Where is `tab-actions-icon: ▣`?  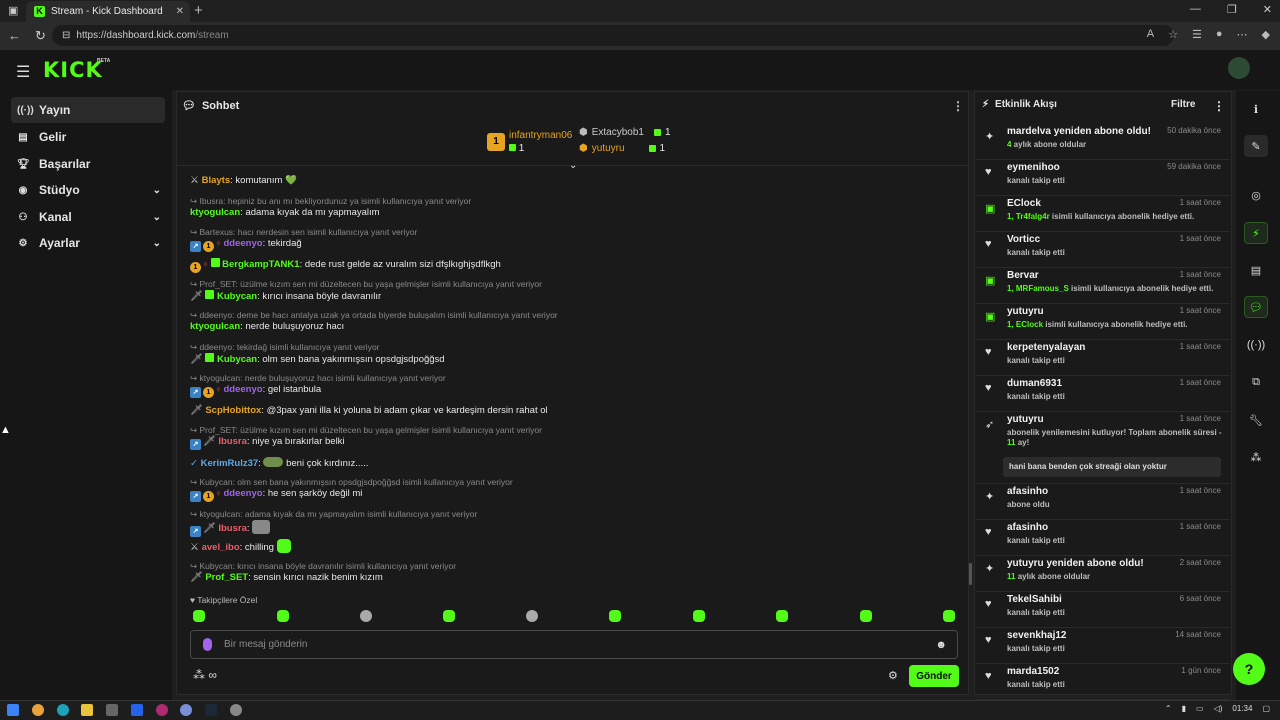
tab-actions-icon: ▣ is located at coordinates (13, 10).